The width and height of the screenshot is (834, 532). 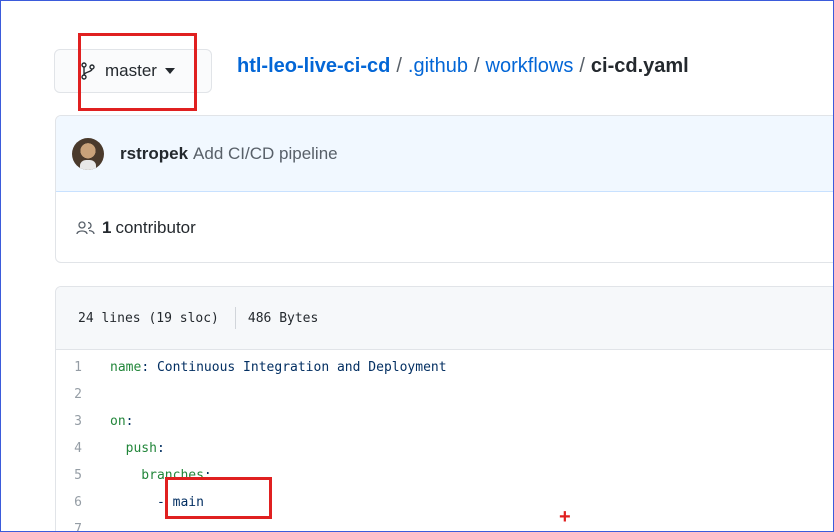 What do you see at coordinates (107, 227) in the screenshot?
I see `contributor-count: 1` at bounding box center [107, 227].